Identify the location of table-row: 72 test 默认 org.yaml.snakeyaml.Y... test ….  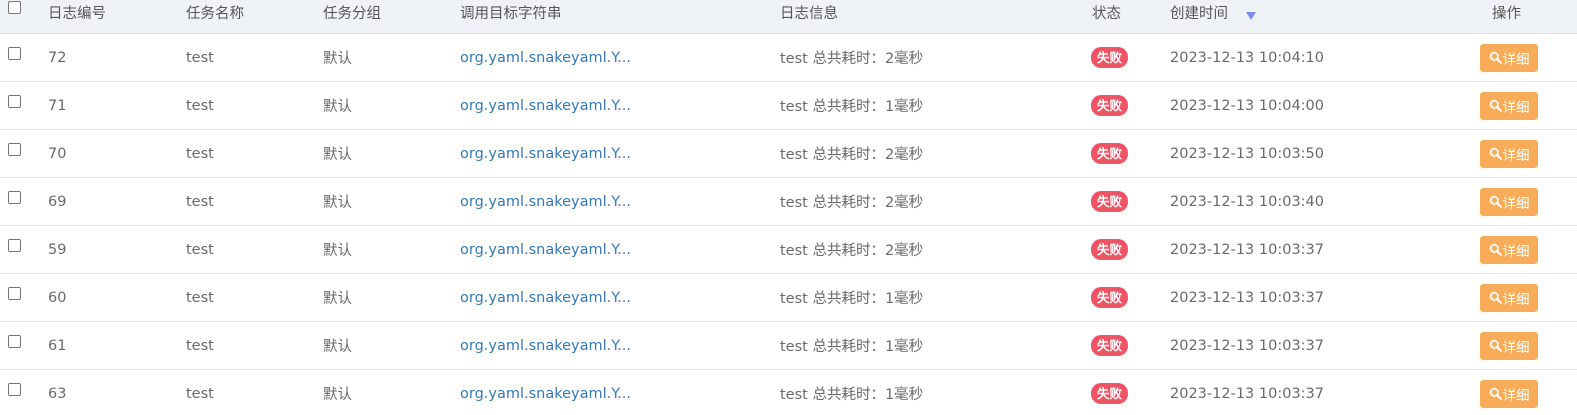
(788, 58).